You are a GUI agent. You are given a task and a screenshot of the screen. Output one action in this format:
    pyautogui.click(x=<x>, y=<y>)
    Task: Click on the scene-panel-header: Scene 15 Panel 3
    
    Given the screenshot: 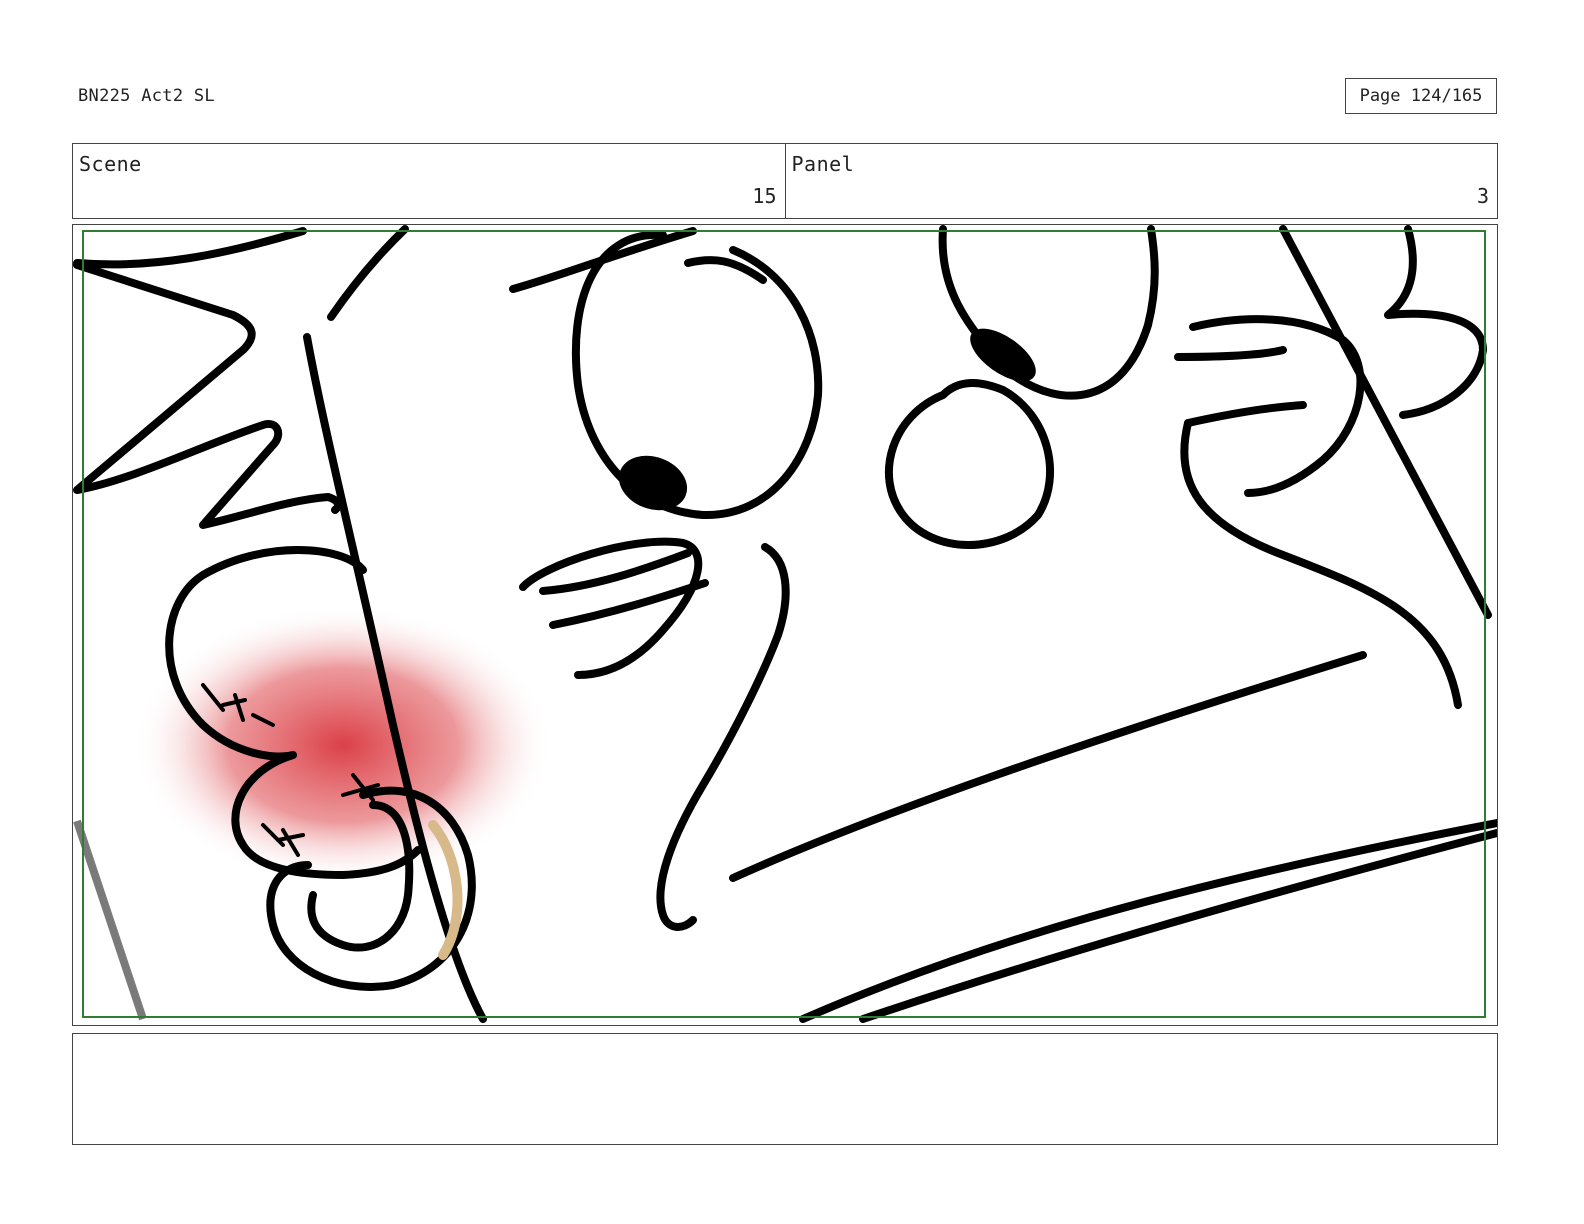 What is the action you would take?
    pyautogui.click(x=785, y=181)
    